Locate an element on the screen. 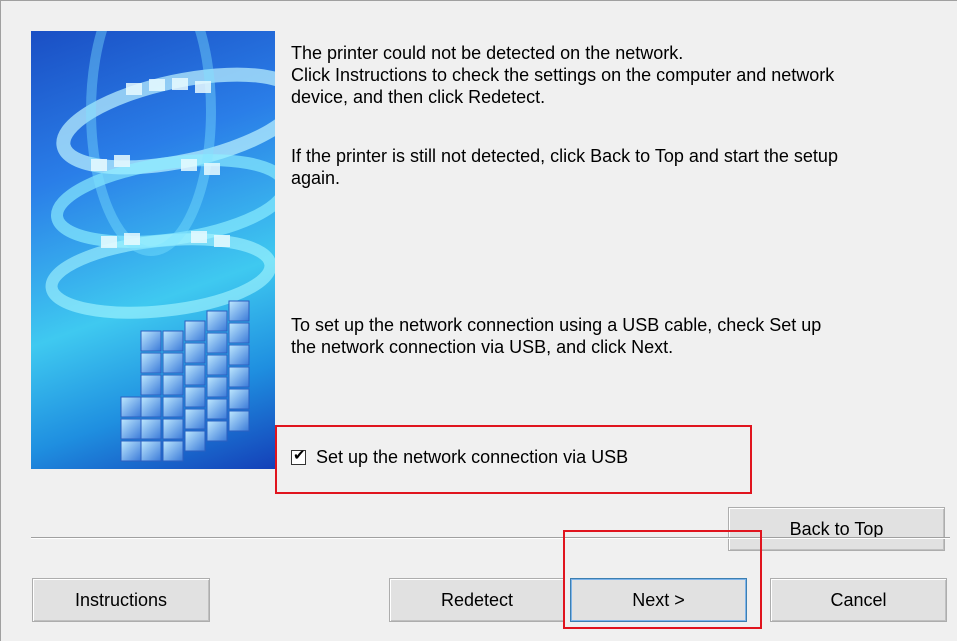  message-line: again. is located at coordinates (316, 178).